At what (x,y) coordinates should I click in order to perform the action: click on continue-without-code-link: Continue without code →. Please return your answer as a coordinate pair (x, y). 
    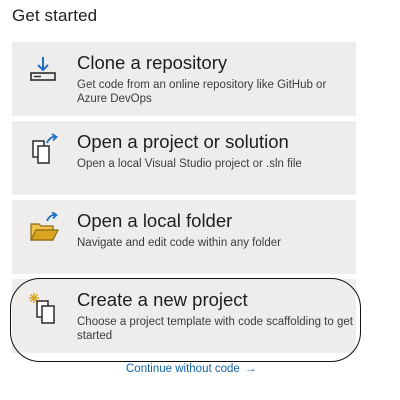
    Looking at the image, I should click on (191, 369).